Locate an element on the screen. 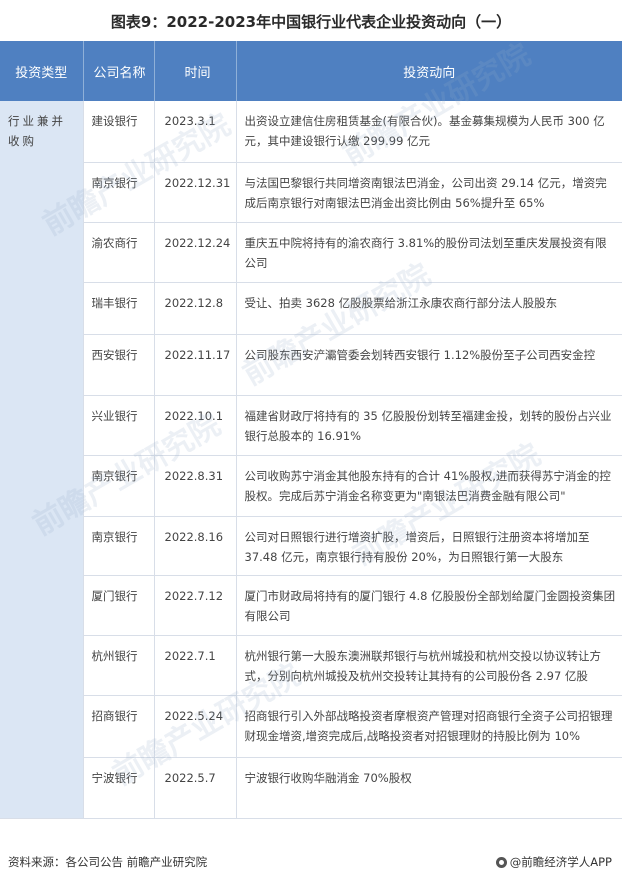 Image resolution: width=622 pixels, height=883 pixels. time-cell: 2022.12.24 is located at coordinates (195, 252).